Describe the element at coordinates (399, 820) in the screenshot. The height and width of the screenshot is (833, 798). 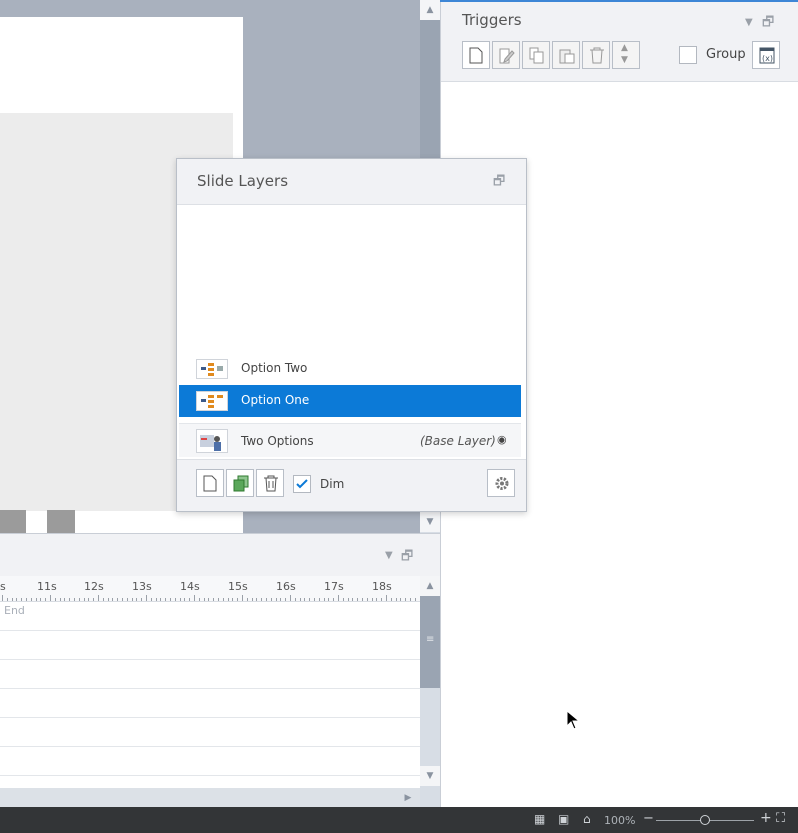
I see `status-bar: ▦ ▣ ⌂ 100% − + ⛶` at that location.